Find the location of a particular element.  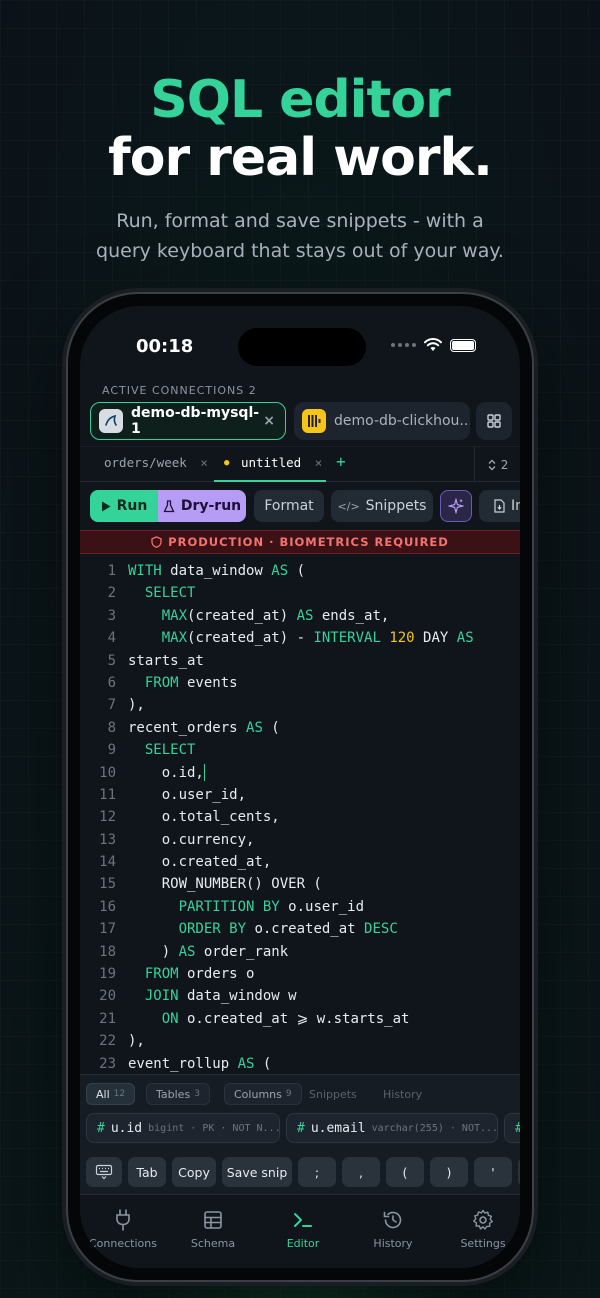

save-snippet-key: Save snip is located at coordinates (257, 1172).